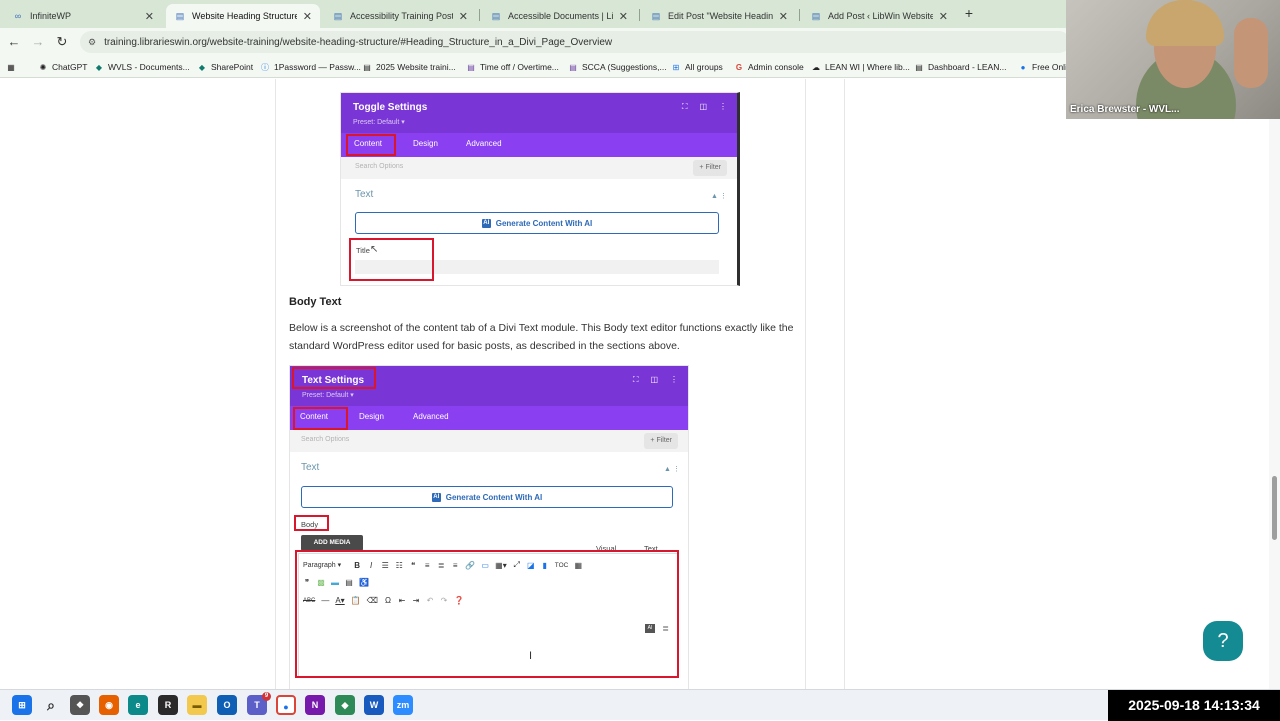  Describe the element at coordinates (710, 168) in the screenshot. I see `filter-button: + Filter` at that location.